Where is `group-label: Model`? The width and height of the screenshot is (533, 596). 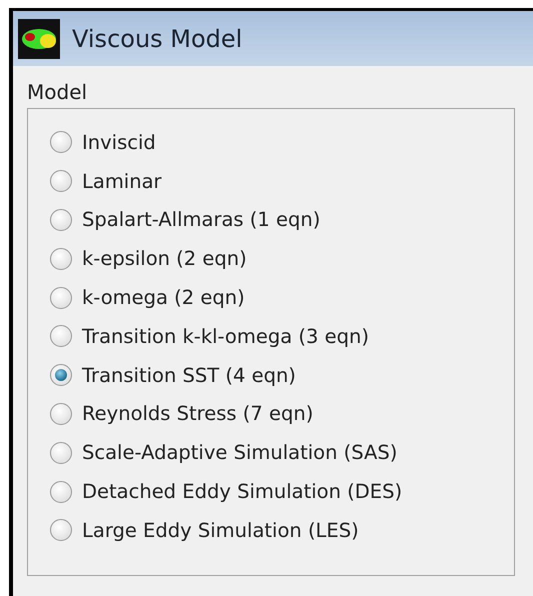 group-label: Model is located at coordinates (57, 92).